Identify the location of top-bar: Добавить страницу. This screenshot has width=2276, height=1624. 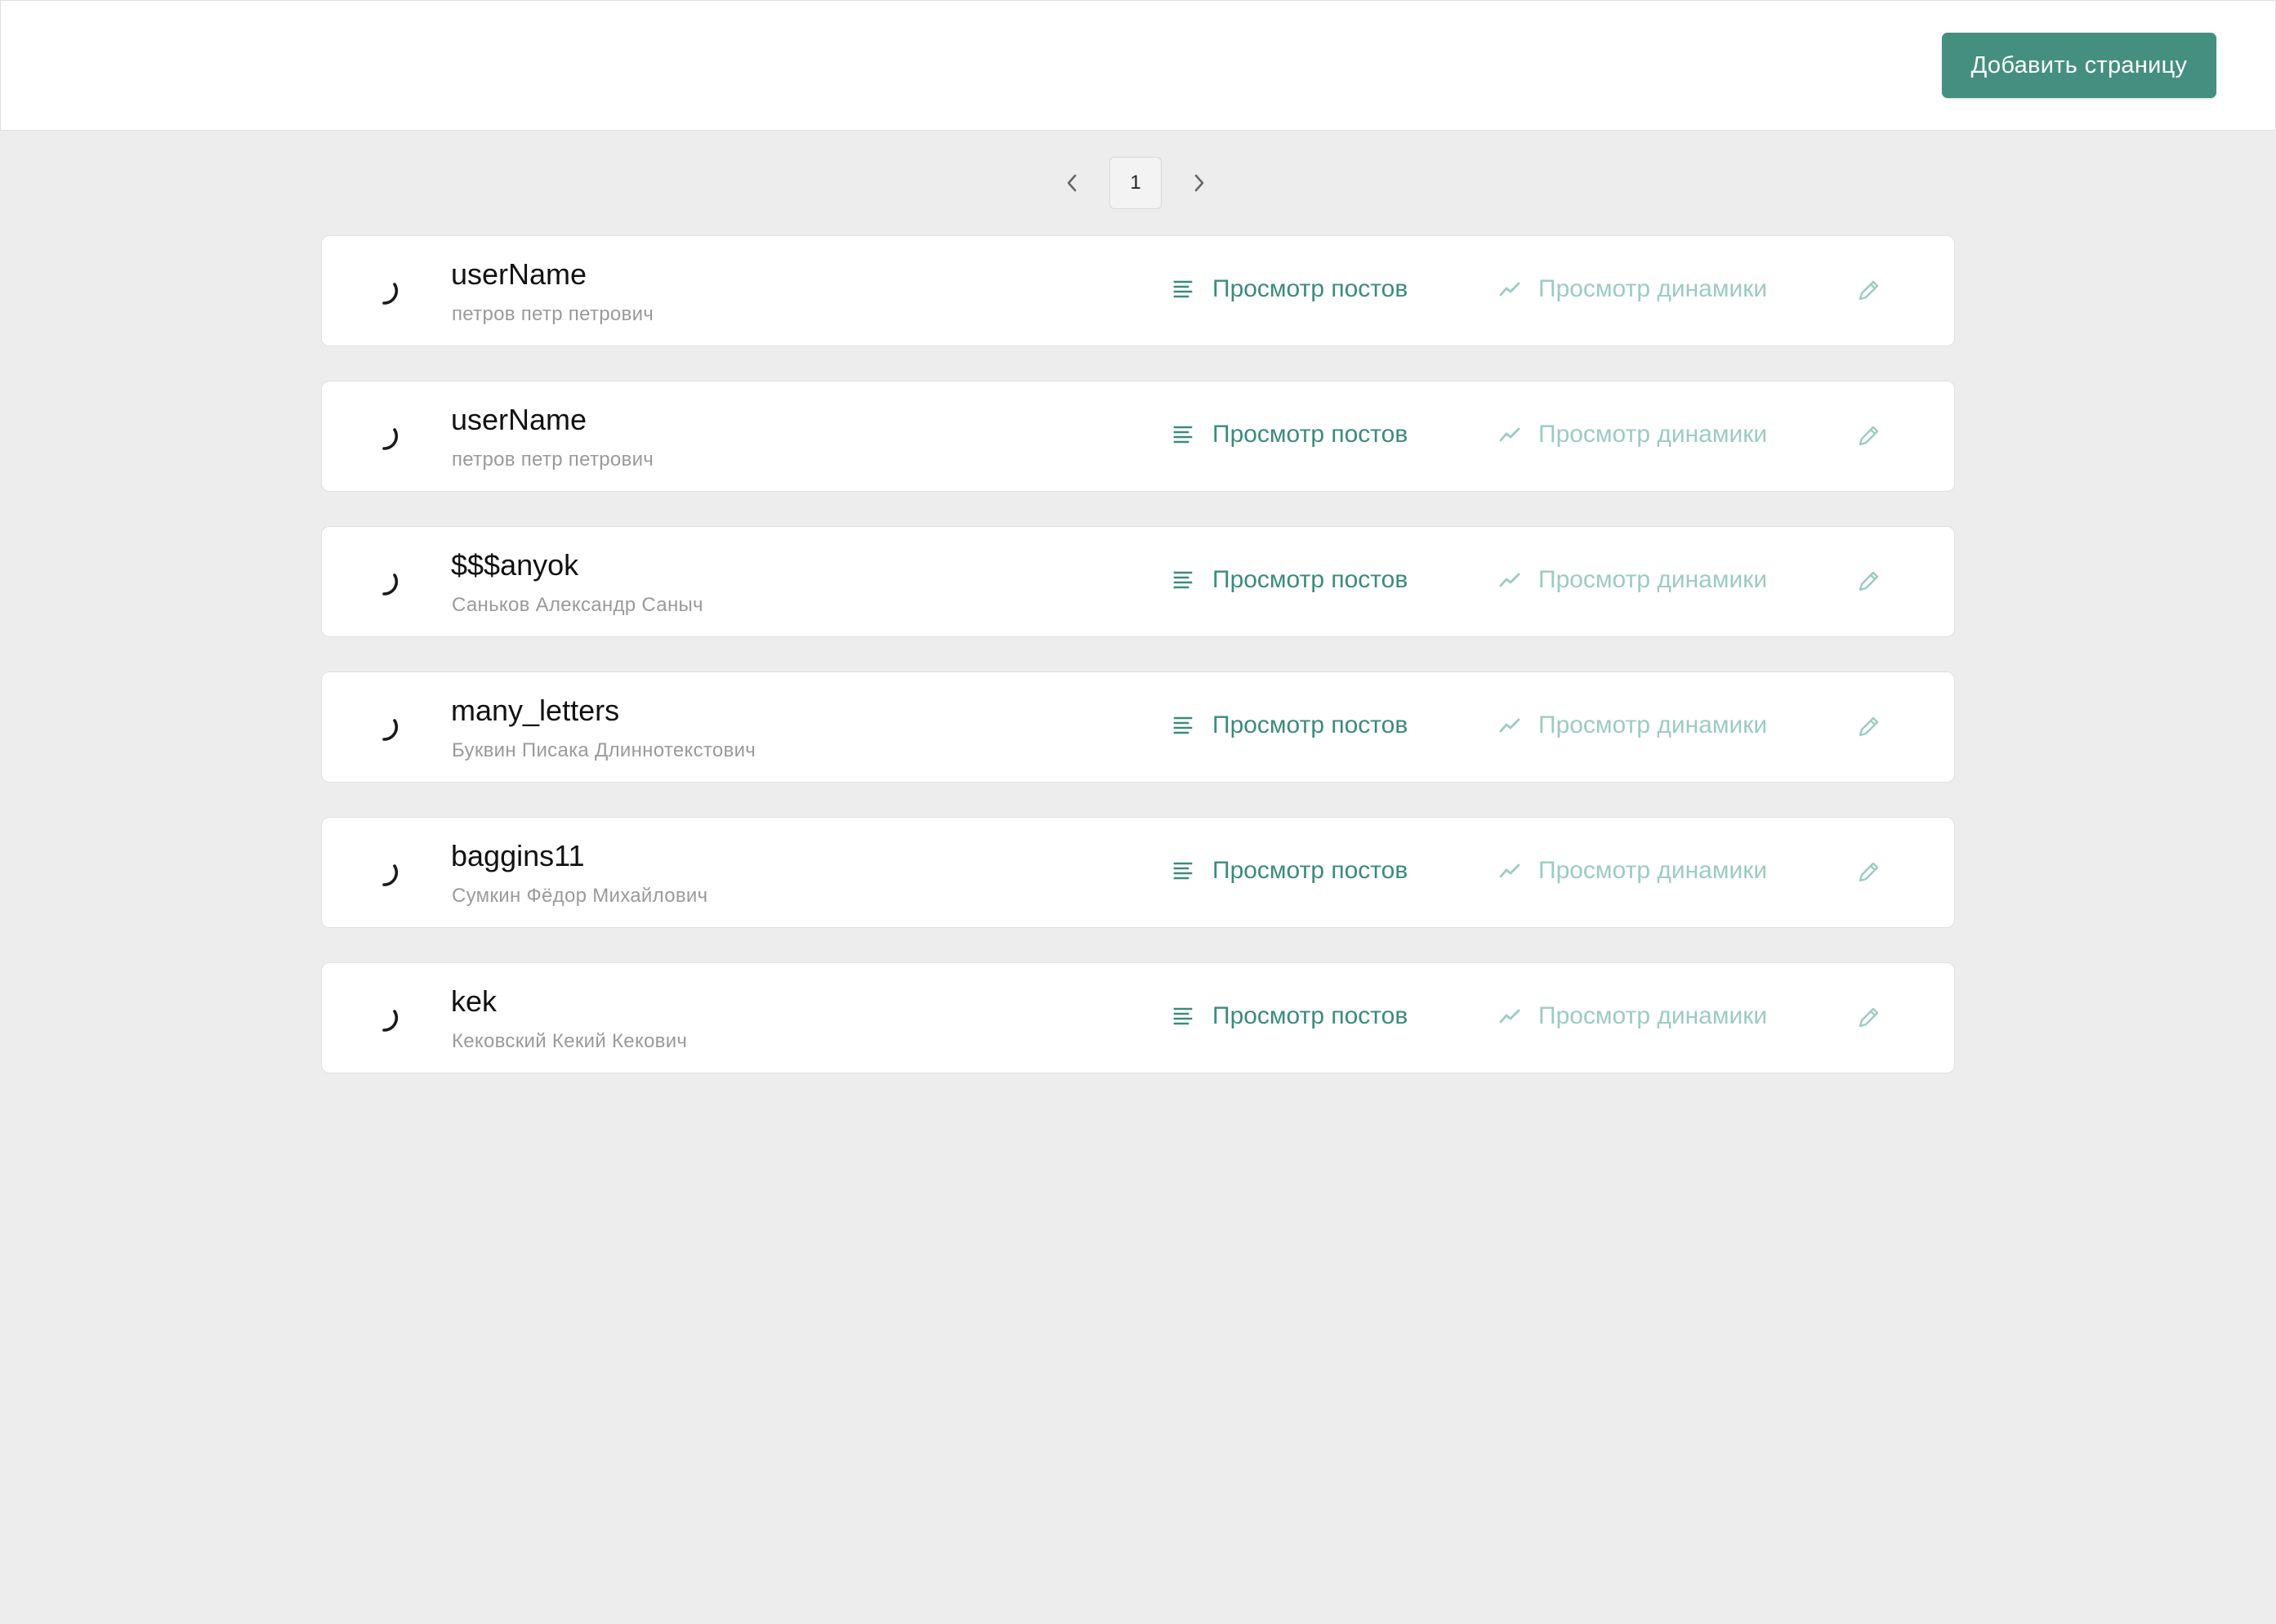
(1138, 65).